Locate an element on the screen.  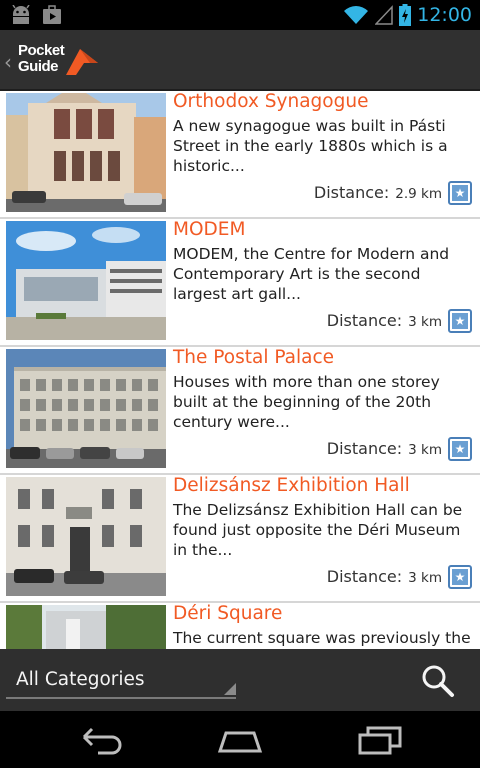
recent-apps-button is located at coordinates (380, 740).